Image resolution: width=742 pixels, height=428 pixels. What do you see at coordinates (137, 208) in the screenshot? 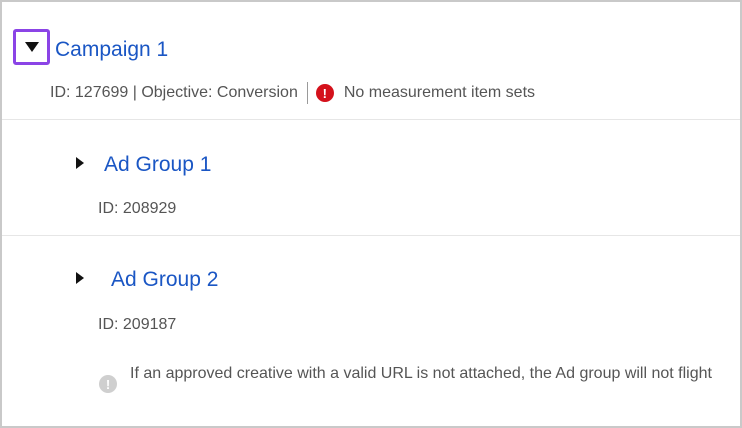
I see `ad-group-id: ID: 208929` at bounding box center [137, 208].